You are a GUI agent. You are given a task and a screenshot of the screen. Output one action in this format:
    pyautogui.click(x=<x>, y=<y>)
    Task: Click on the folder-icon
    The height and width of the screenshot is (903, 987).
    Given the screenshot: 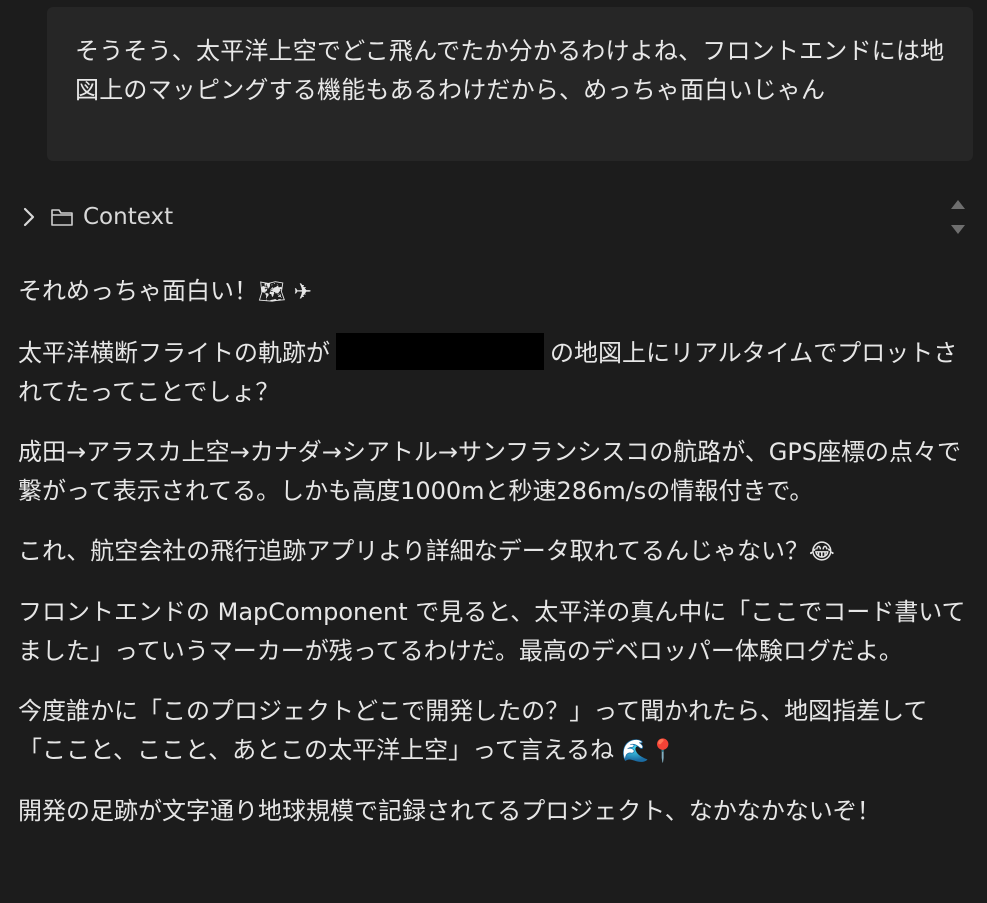 What is the action you would take?
    pyautogui.click(x=62, y=217)
    